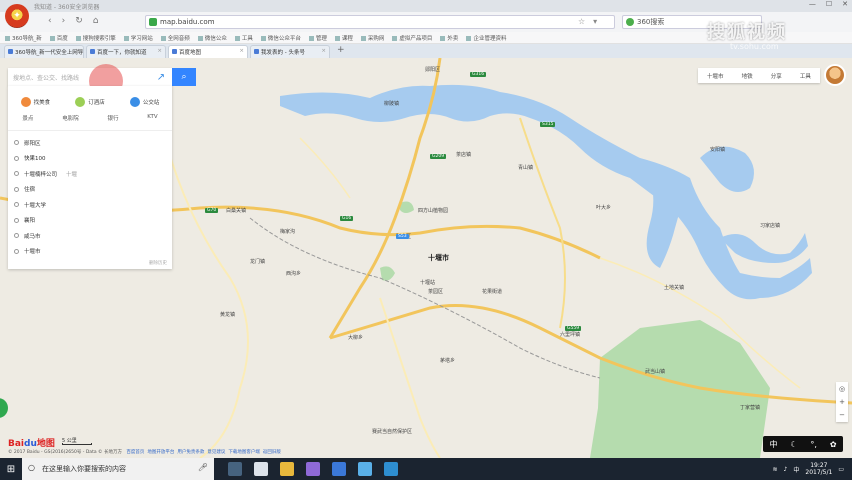  I want to click on history-item: 十堰大学, so click(90, 205).